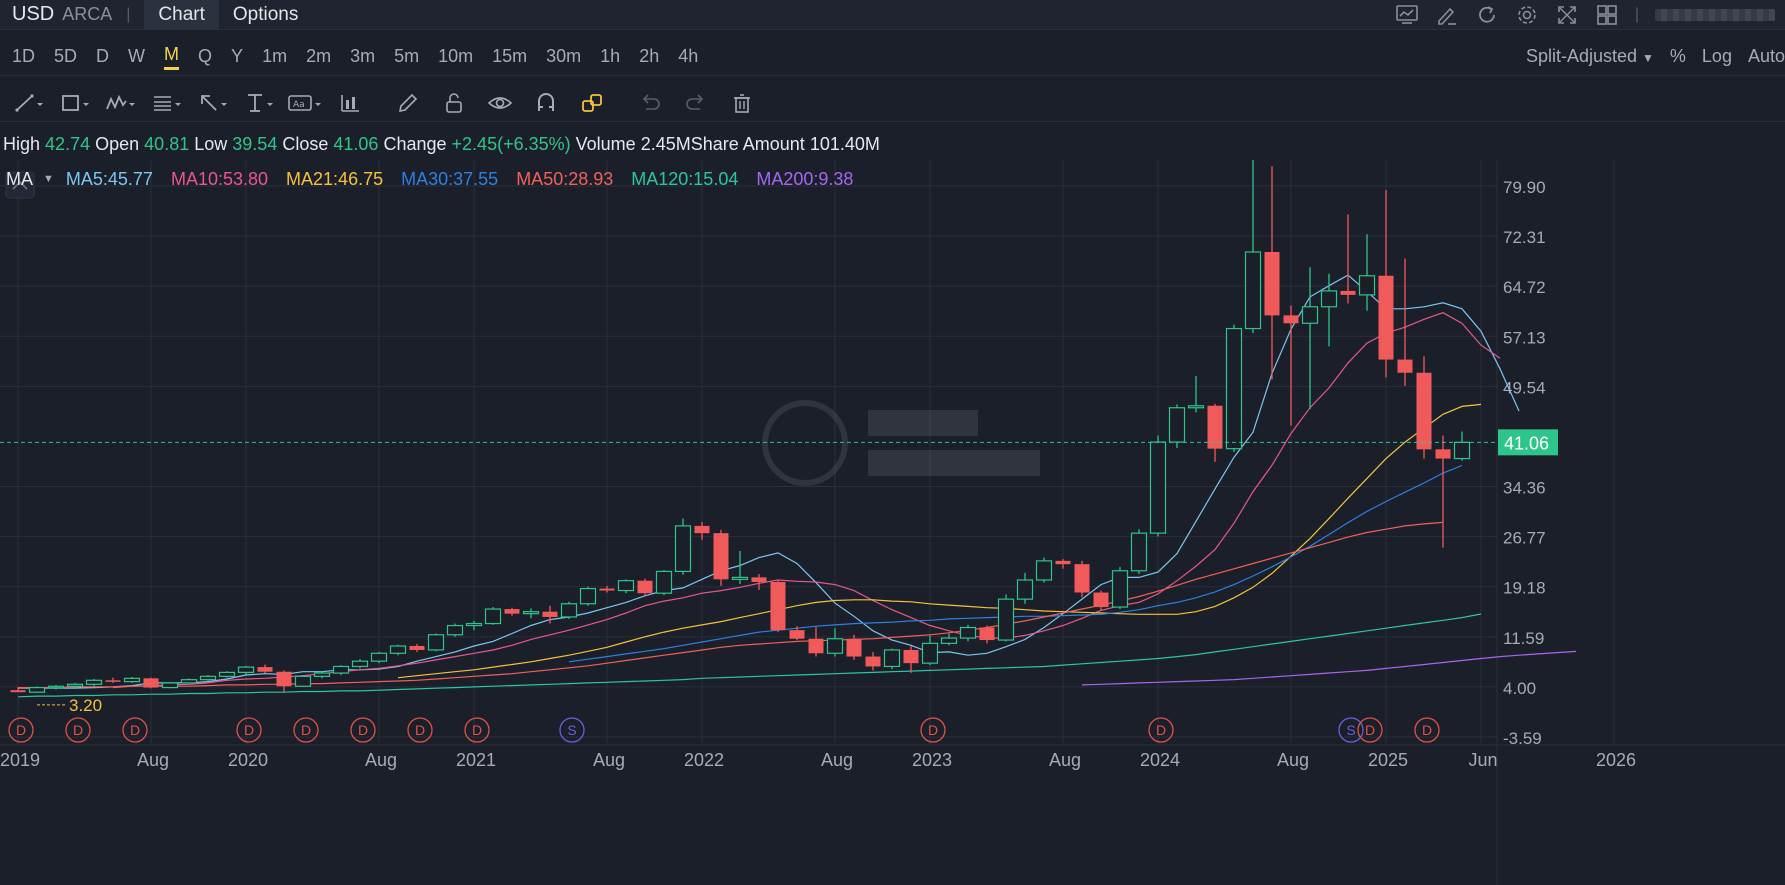 The height and width of the screenshot is (885, 1785). Describe the element at coordinates (274, 56) in the screenshot. I see `period-1m: 1m` at that location.